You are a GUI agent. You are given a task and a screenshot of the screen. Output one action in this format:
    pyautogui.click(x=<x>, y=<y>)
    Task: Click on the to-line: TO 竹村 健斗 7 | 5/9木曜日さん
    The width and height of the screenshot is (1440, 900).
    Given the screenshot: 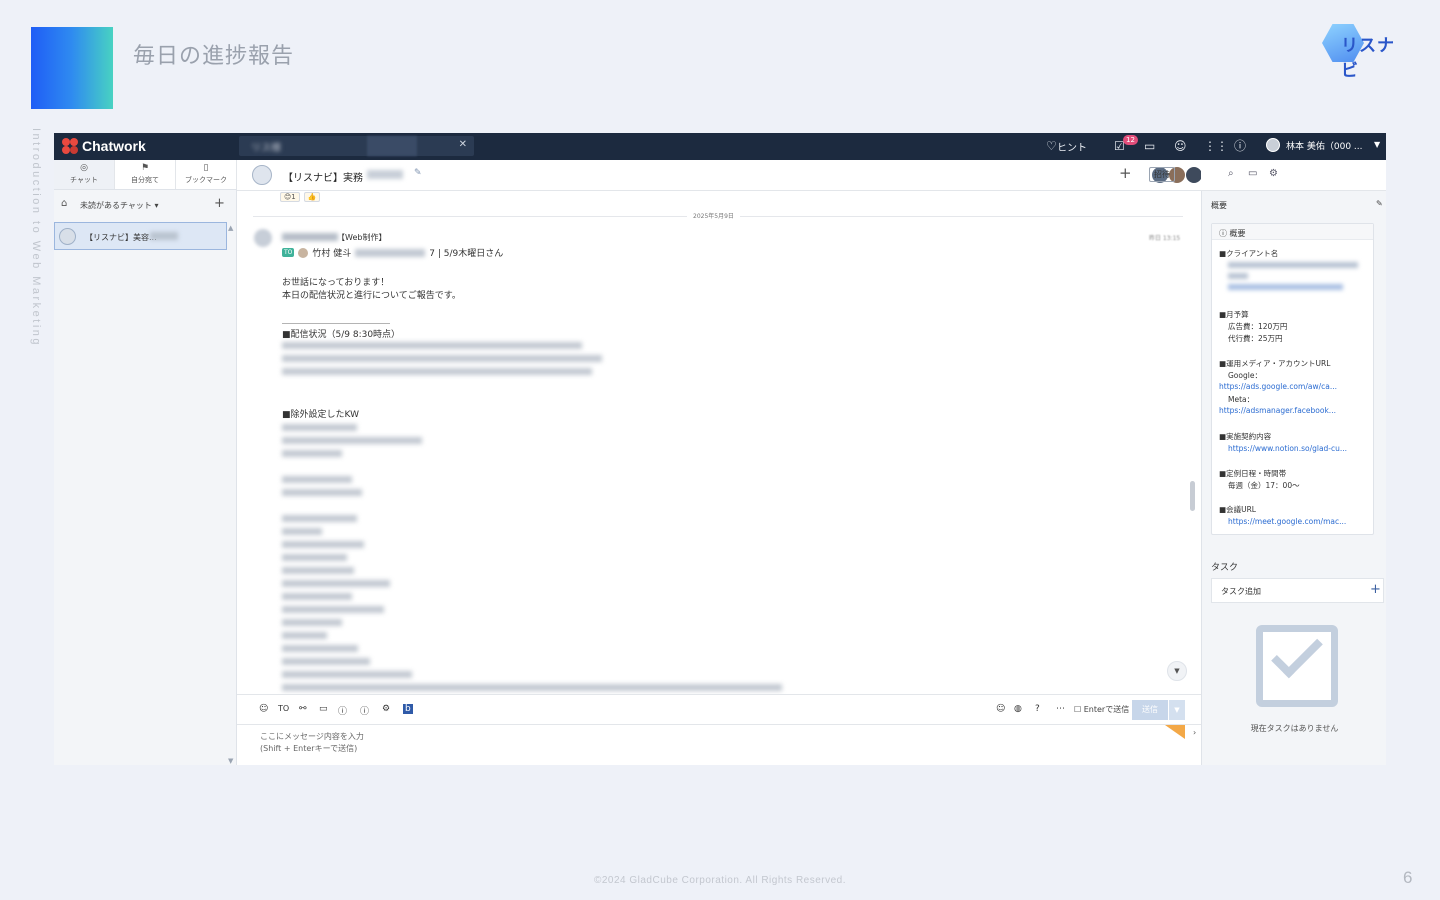 What is the action you would take?
    pyautogui.click(x=392, y=252)
    